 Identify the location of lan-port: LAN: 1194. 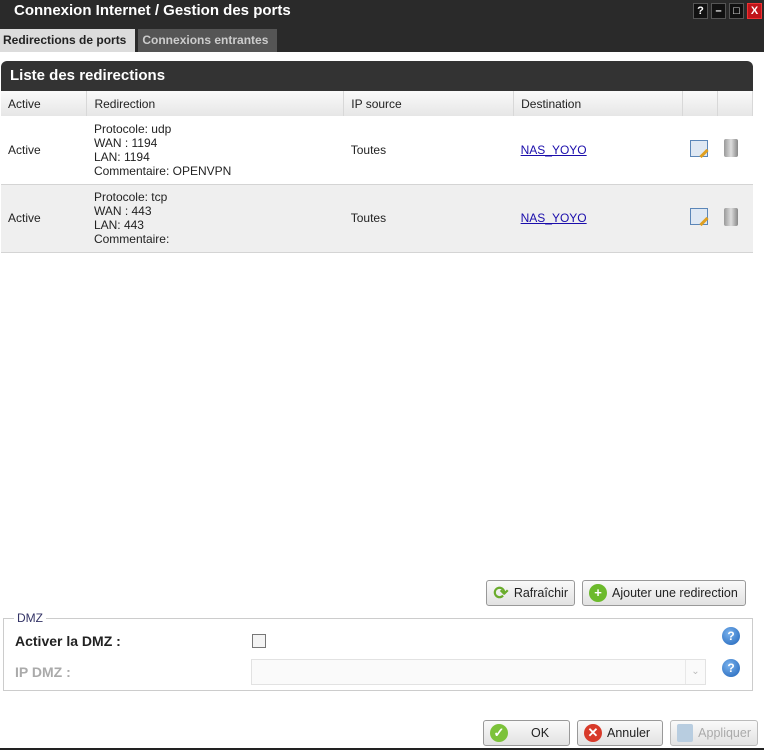
(121, 156).